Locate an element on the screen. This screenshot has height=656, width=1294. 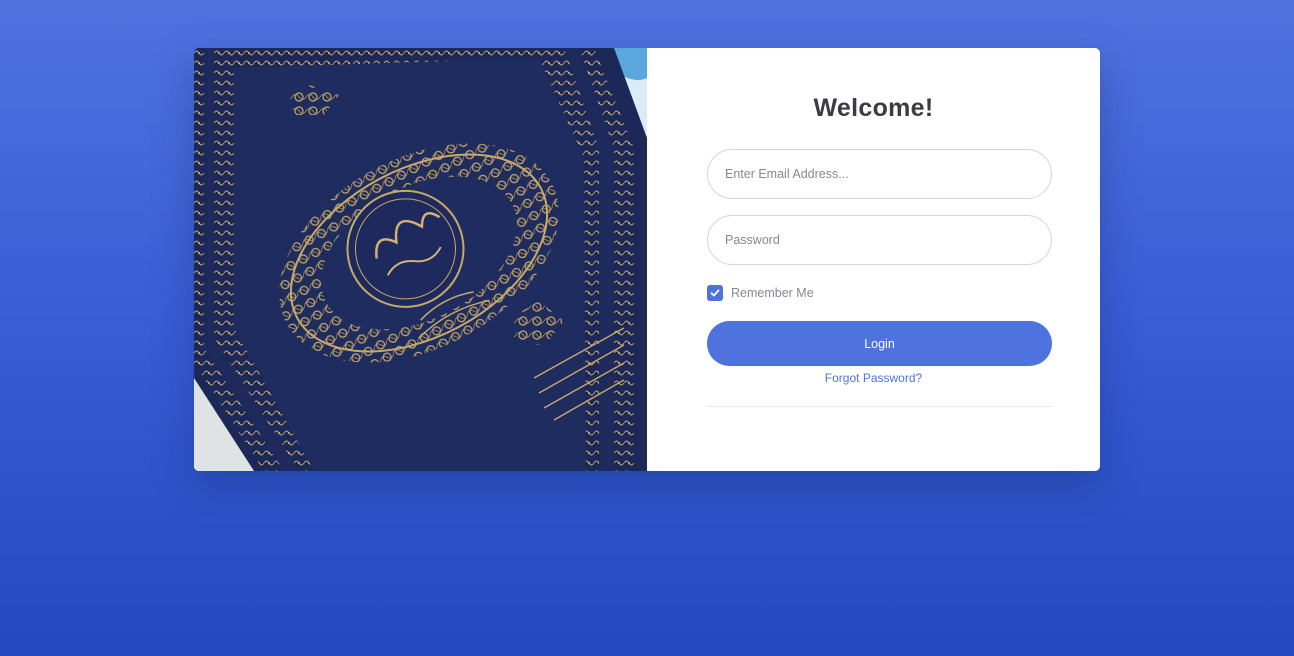
password-field is located at coordinates (879, 240).